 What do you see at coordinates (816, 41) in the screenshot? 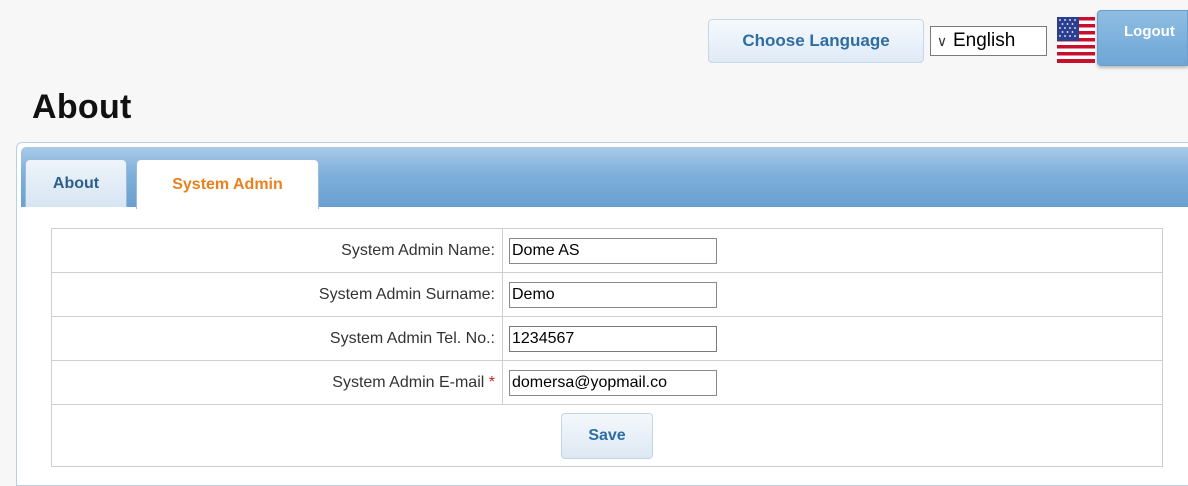
I see `choose-language-button: Choose Language` at bounding box center [816, 41].